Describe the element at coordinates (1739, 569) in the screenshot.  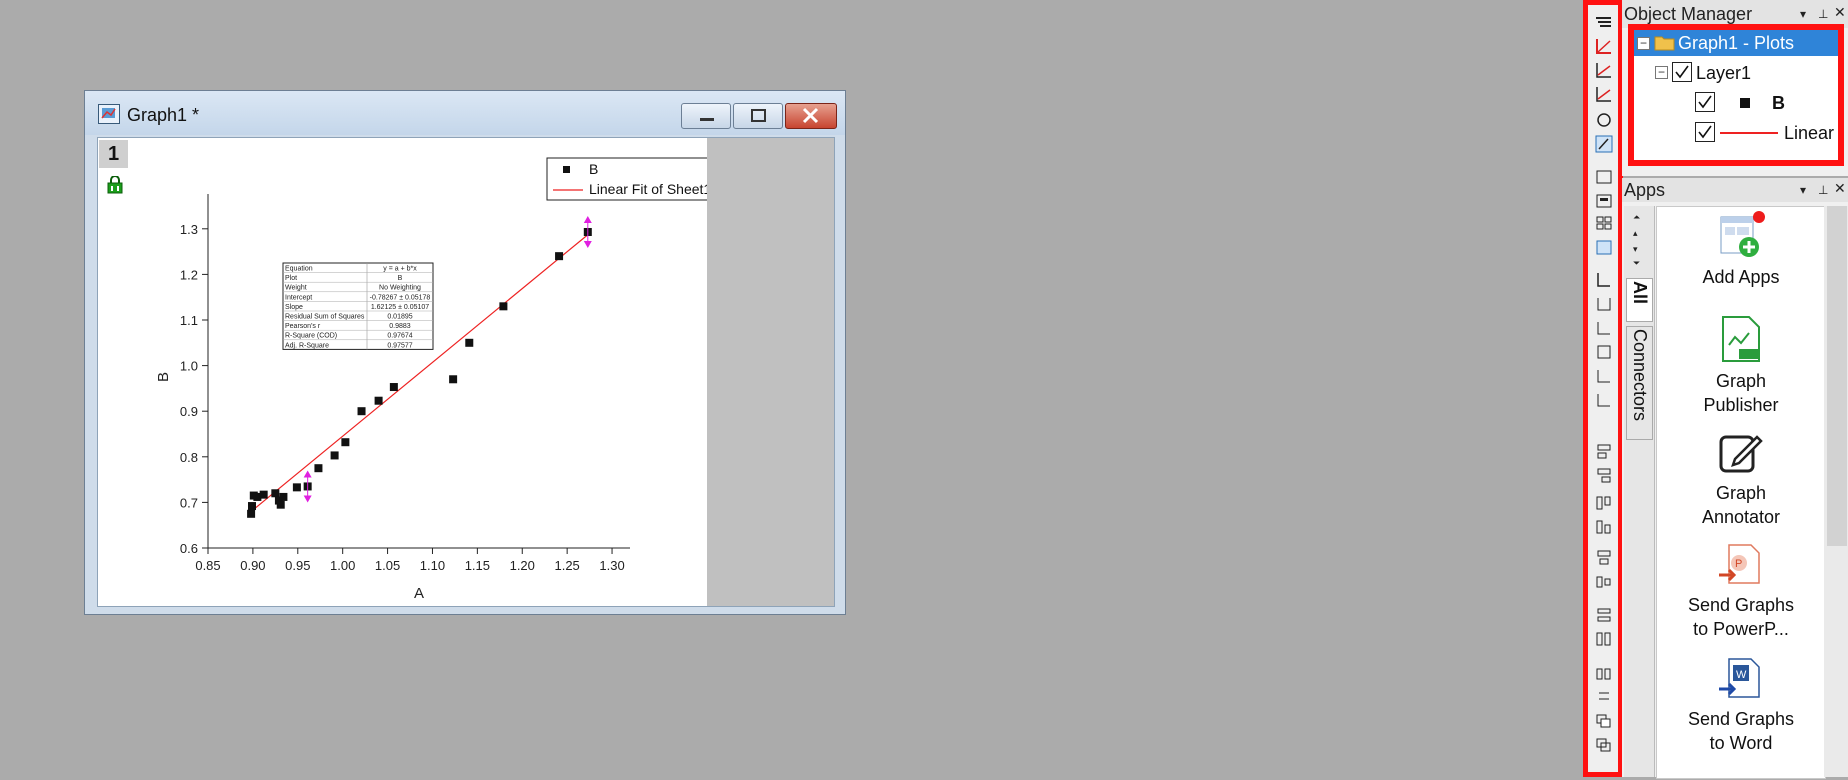
I see `powerpoint-icon: P` at that location.